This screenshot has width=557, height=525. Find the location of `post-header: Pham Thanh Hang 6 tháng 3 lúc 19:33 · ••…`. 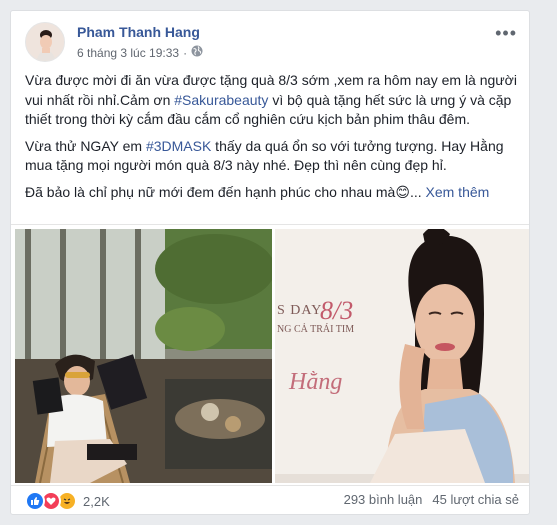

post-header: Pham Thanh Hang 6 tháng 3 lúc 19:33 · ••… is located at coordinates (272, 44).